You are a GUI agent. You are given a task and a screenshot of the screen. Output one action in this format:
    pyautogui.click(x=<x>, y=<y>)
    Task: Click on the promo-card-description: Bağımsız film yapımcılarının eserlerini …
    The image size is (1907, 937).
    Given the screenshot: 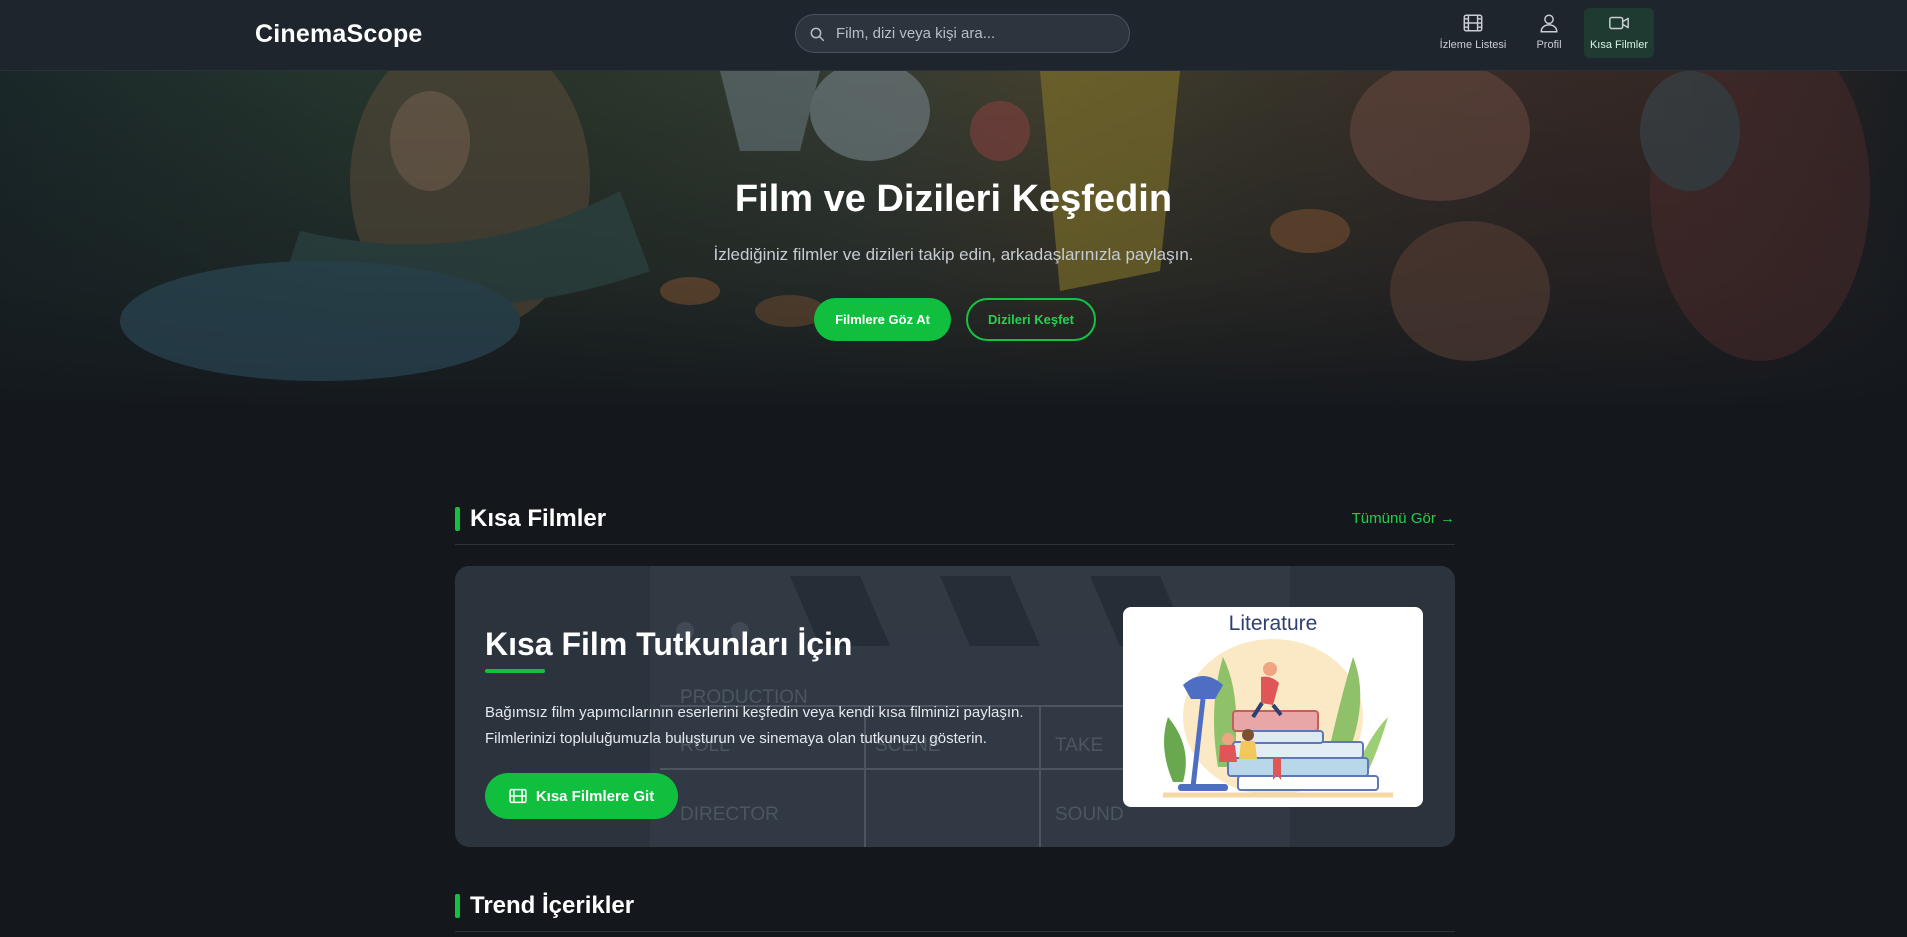 What is the action you would take?
    pyautogui.click(x=795, y=726)
    